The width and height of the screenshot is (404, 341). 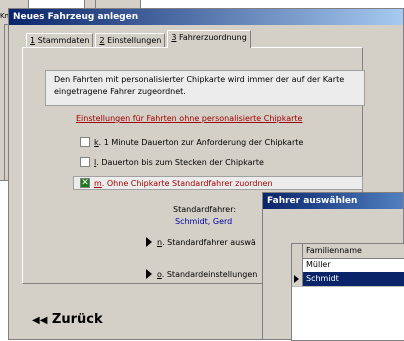 I want to click on checkbox-standardfahrer: ✕, so click(x=85, y=183).